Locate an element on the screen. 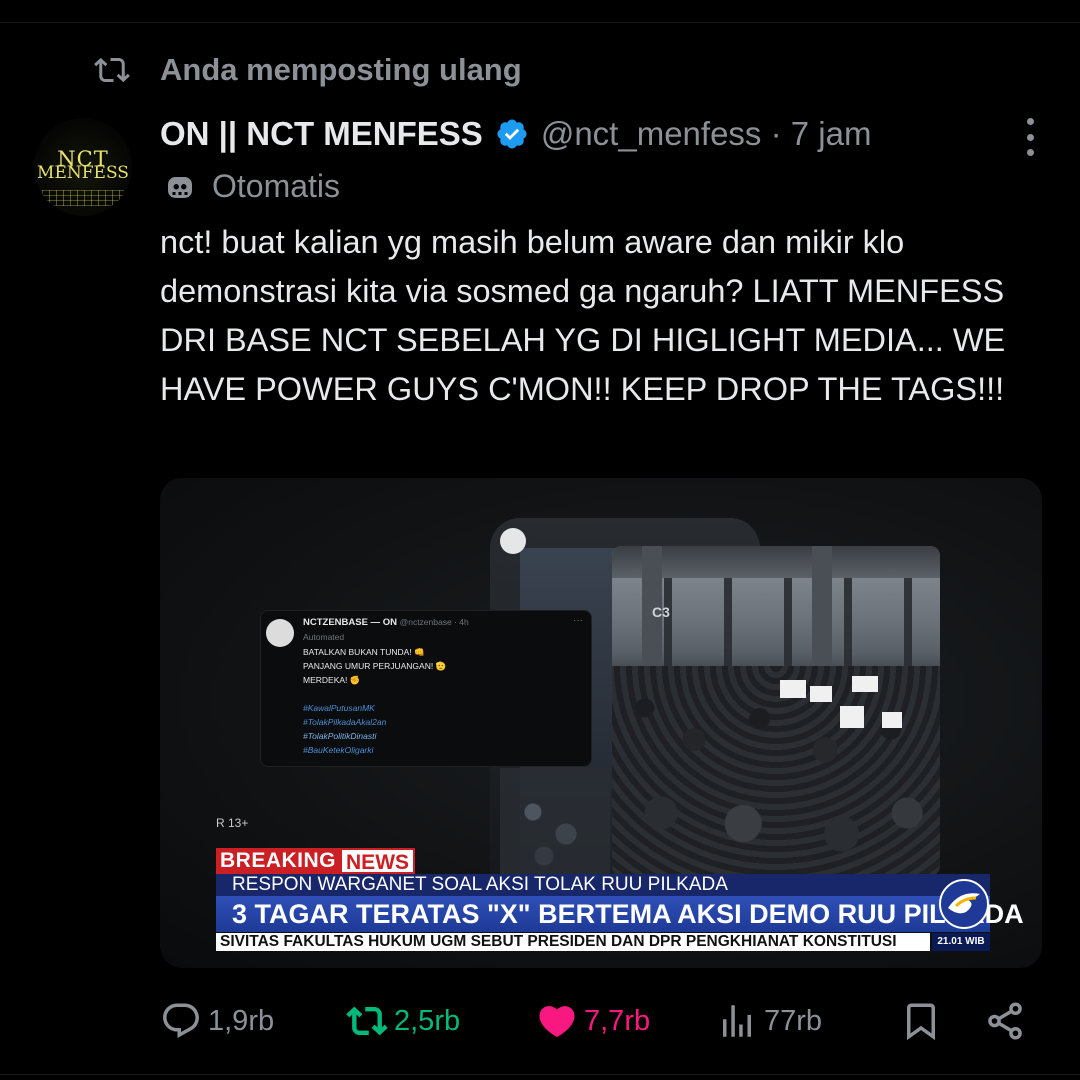 The width and height of the screenshot is (1080, 1080). action-bar: 1,9rb 2,5rb 7,7rb 77rb is located at coordinates (600, 1021).